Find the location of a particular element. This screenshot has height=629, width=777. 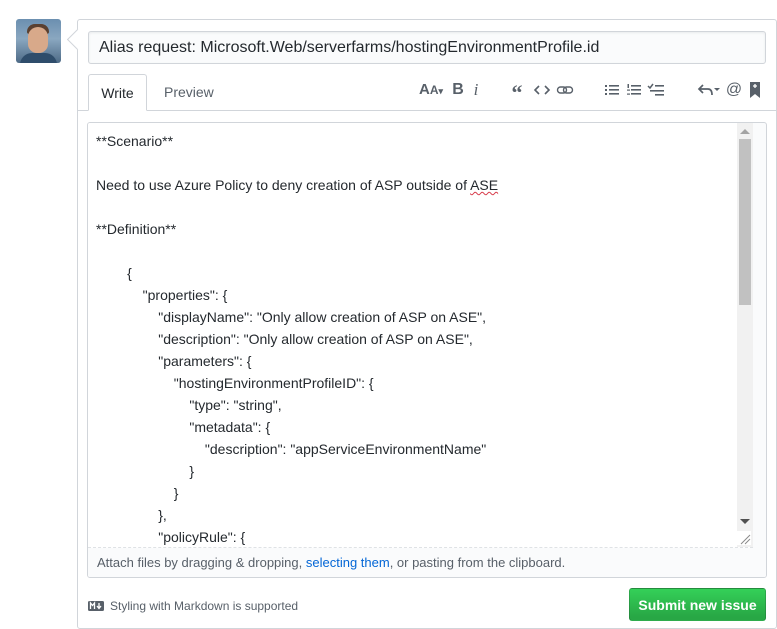

editor-line: "properties": { is located at coordinates (162, 295).